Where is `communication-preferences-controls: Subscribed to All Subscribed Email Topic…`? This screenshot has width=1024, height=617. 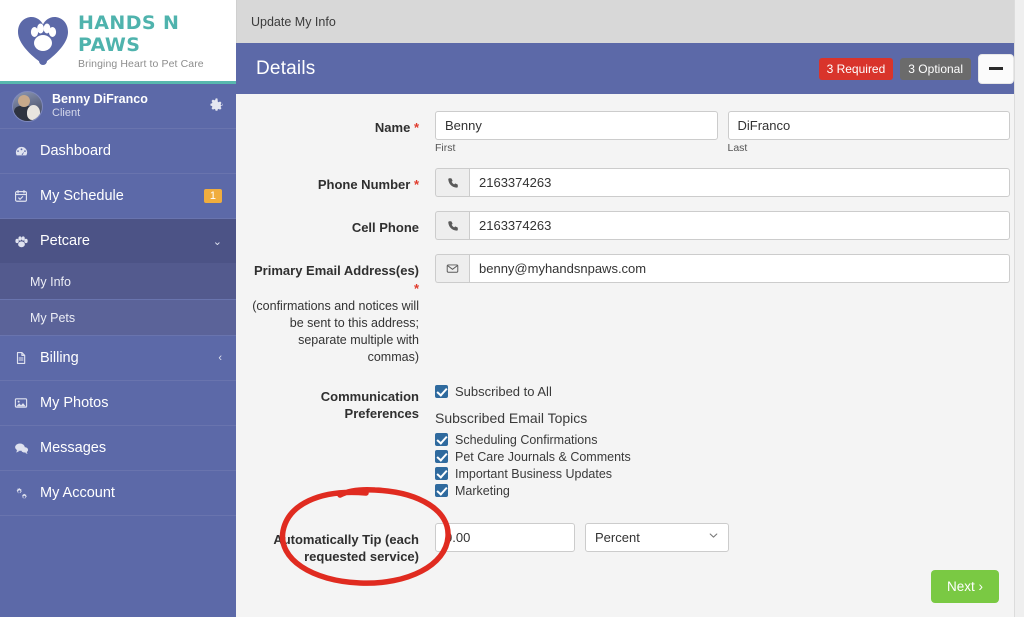 communication-preferences-controls: Subscribed to All Subscribed Email Topic… is located at coordinates (722, 440).